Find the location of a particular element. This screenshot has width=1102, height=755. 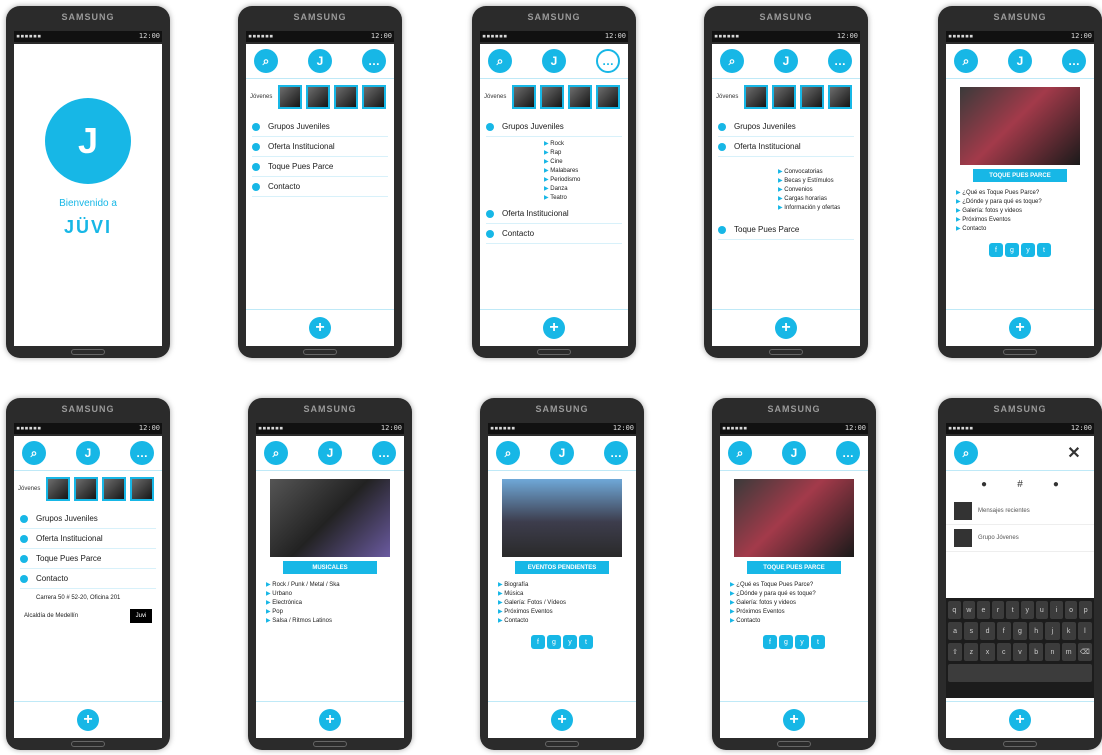

close-icon: ✕ is located at coordinates (1074, 453).